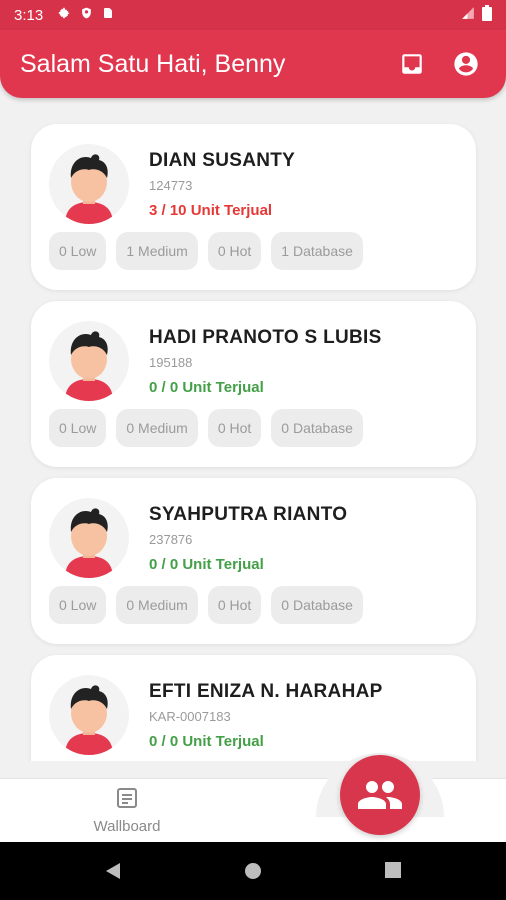  What do you see at coordinates (206, 251) in the screenshot?
I see `lead-chips: 0 Low 1 Medium 0 Hot 1 Database` at bounding box center [206, 251].